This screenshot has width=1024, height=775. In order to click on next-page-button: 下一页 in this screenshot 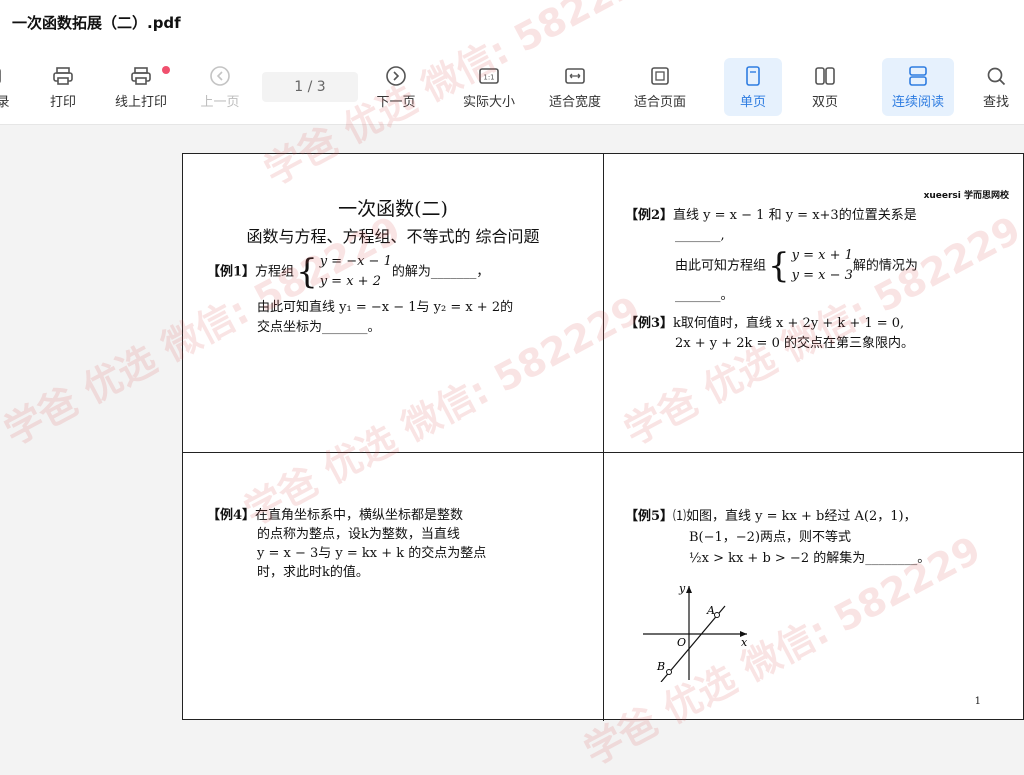, I will do `click(396, 87)`.